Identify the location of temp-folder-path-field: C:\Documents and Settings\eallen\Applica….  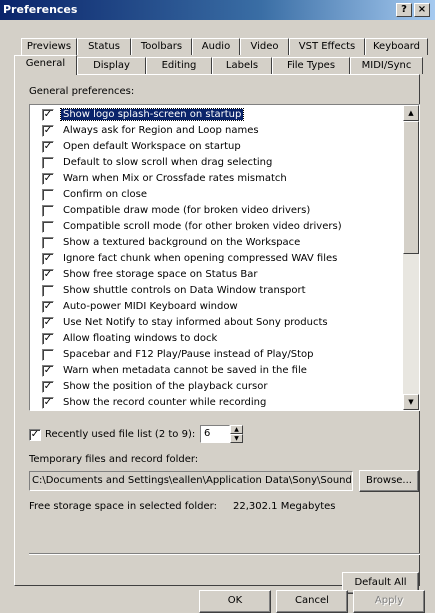
(191, 481).